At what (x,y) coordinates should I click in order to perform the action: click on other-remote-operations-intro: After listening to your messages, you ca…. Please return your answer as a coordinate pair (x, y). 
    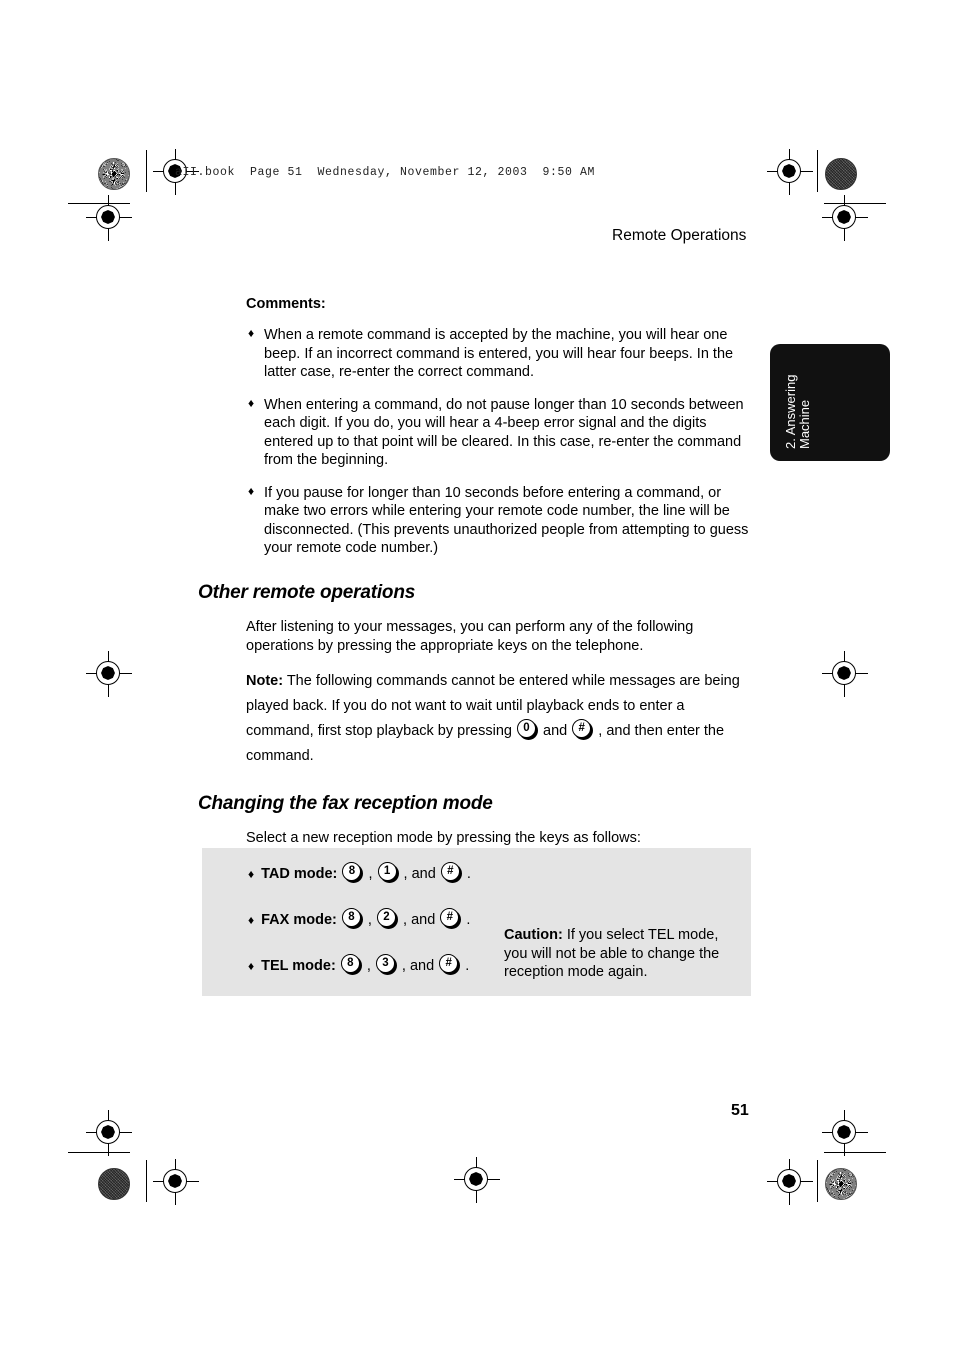
    Looking at the image, I should click on (470, 636).